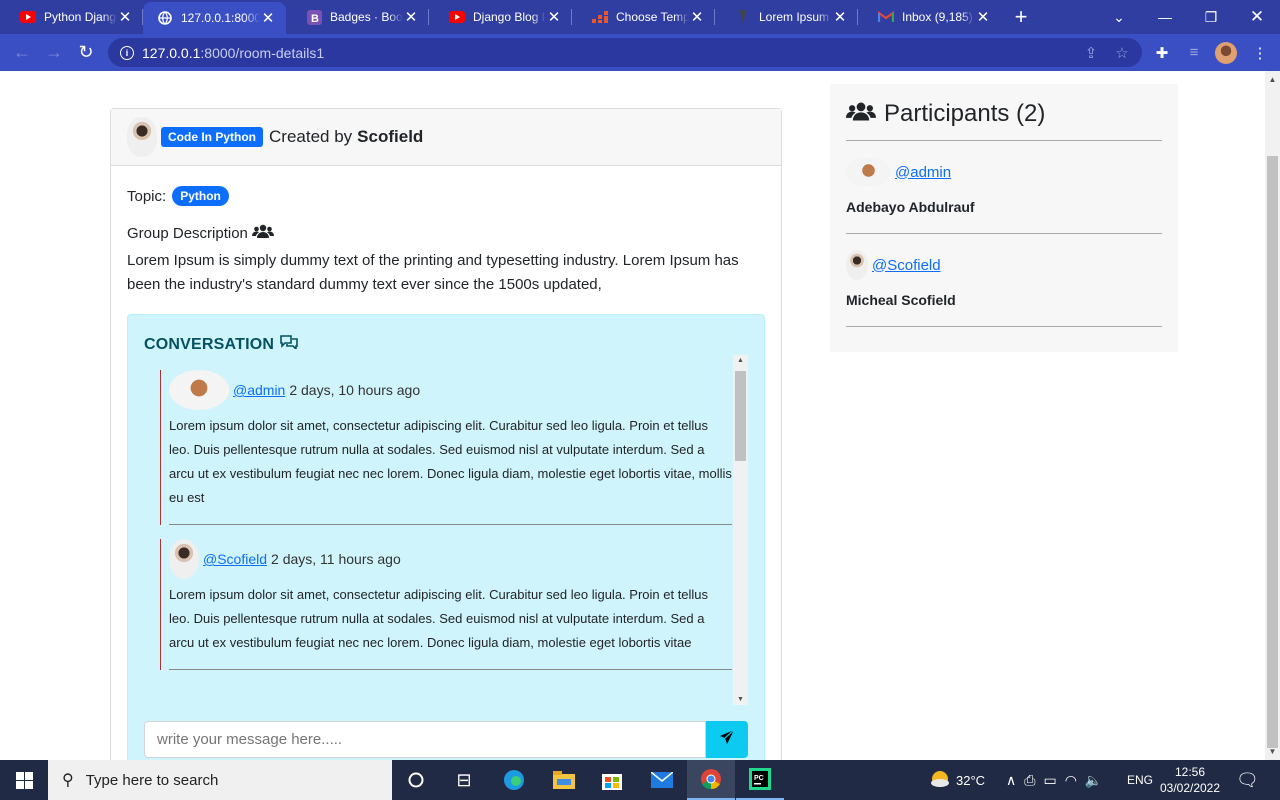 The width and height of the screenshot is (1280, 800). Describe the element at coordinates (1093, 780) in the screenshot. I see `volume-icon: 🔈` at that location.